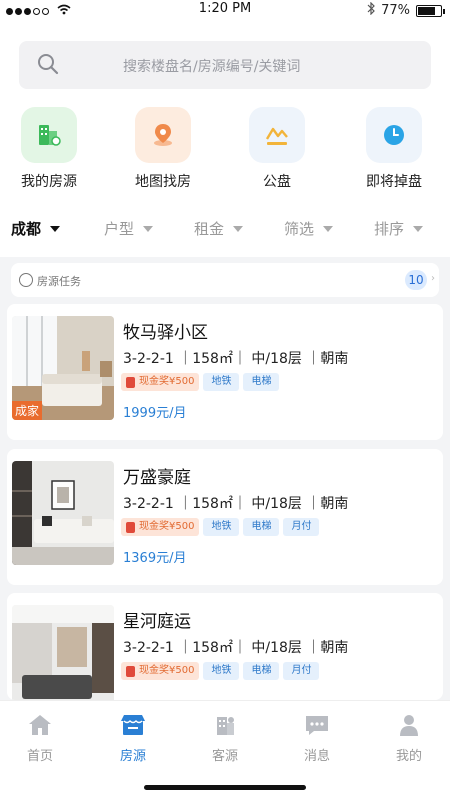 This screenshot has width=450, height=800. I want to click on task-label: 房源任务, so click(59, 281).